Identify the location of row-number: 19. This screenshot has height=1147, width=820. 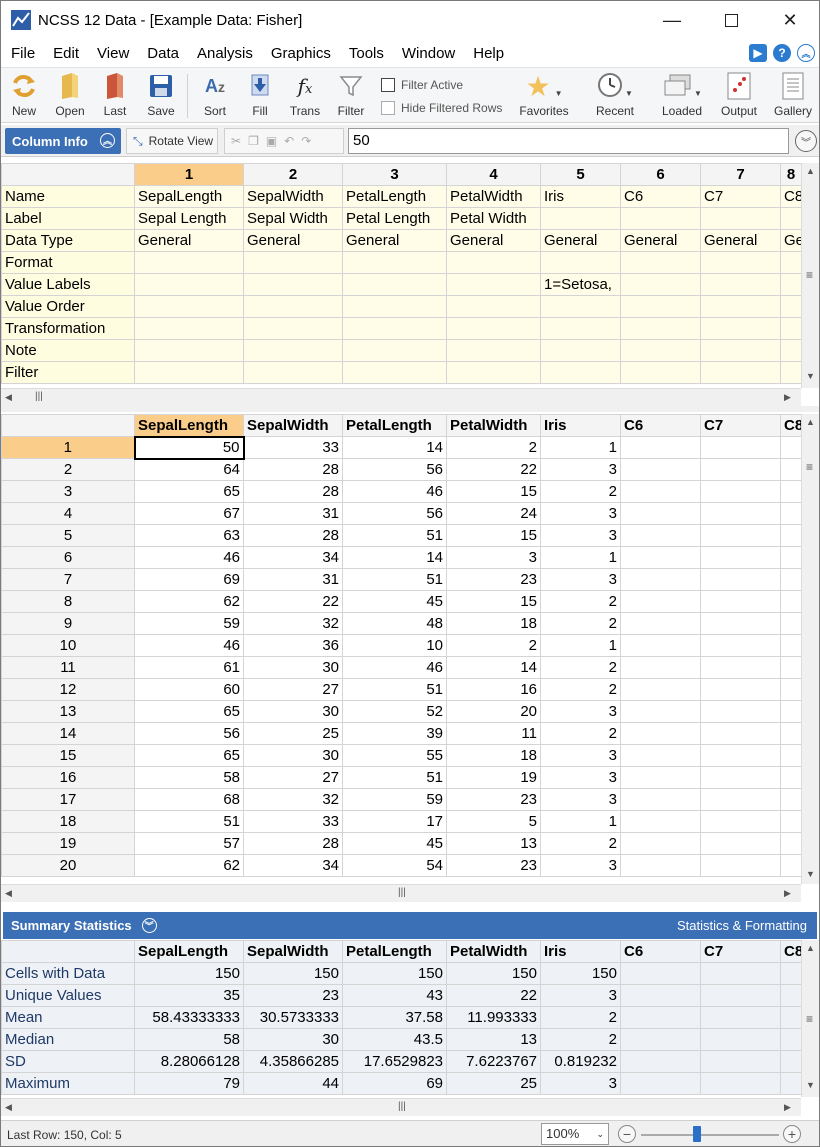
(68, 843).